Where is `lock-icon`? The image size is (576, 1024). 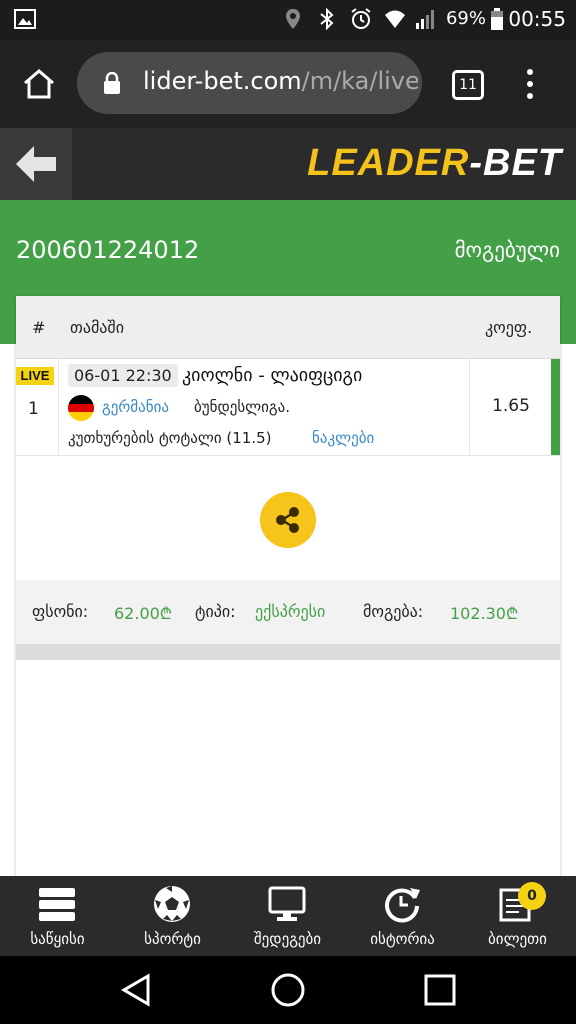 lock-icon is located at coordinates (112, 83).